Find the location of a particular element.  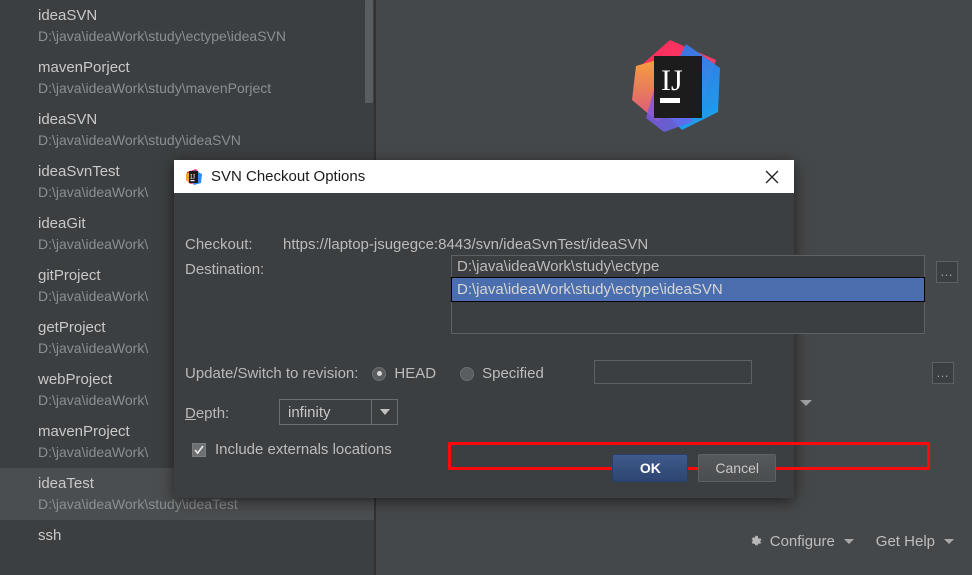

revision-row: Update/Switch to revision: HEAD Specified is located at coordinates (376, 373).